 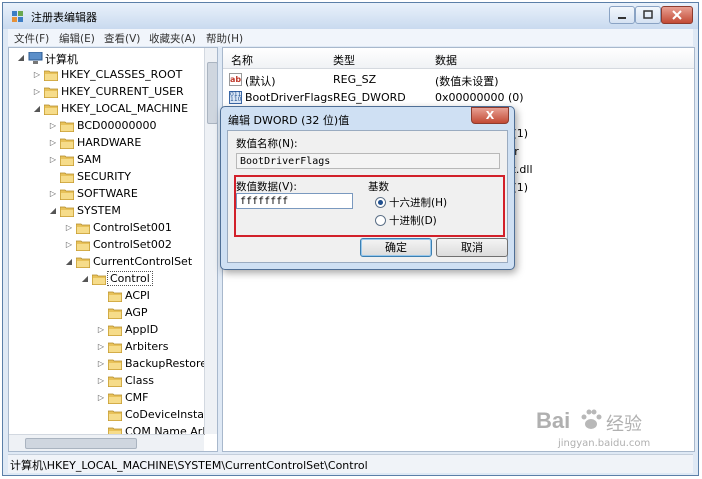 I want to click on hex-radio, so click(x=380, y=202).